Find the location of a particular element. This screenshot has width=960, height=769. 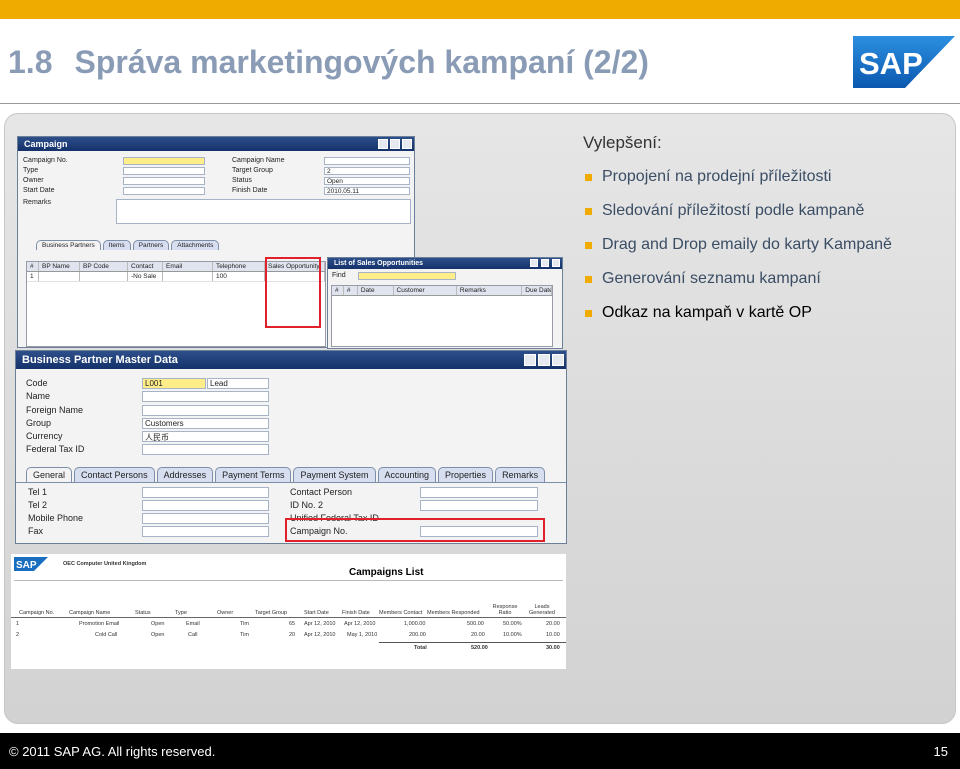

bullet-item: Generování seznamu kampaní is located at coordinates (768, 286).